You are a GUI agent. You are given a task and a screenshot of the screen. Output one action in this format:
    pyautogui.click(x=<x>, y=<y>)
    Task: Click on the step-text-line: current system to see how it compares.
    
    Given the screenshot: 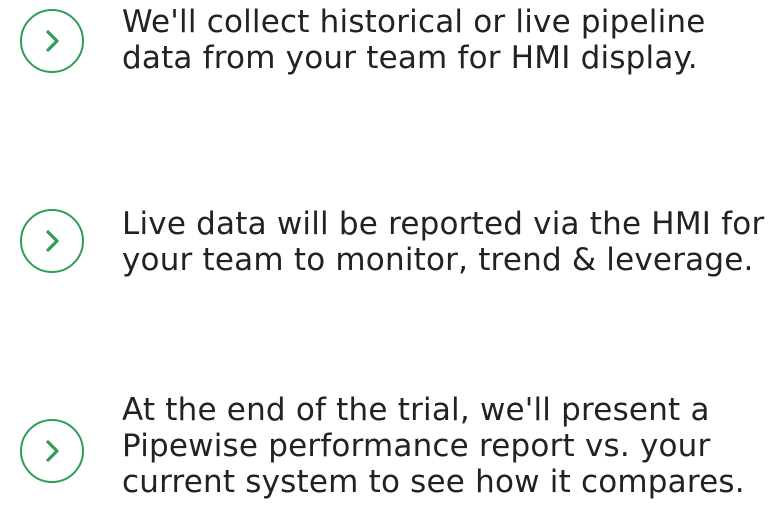 What is the action you would take?
    pyautogui.click(x=433, y=482)
    